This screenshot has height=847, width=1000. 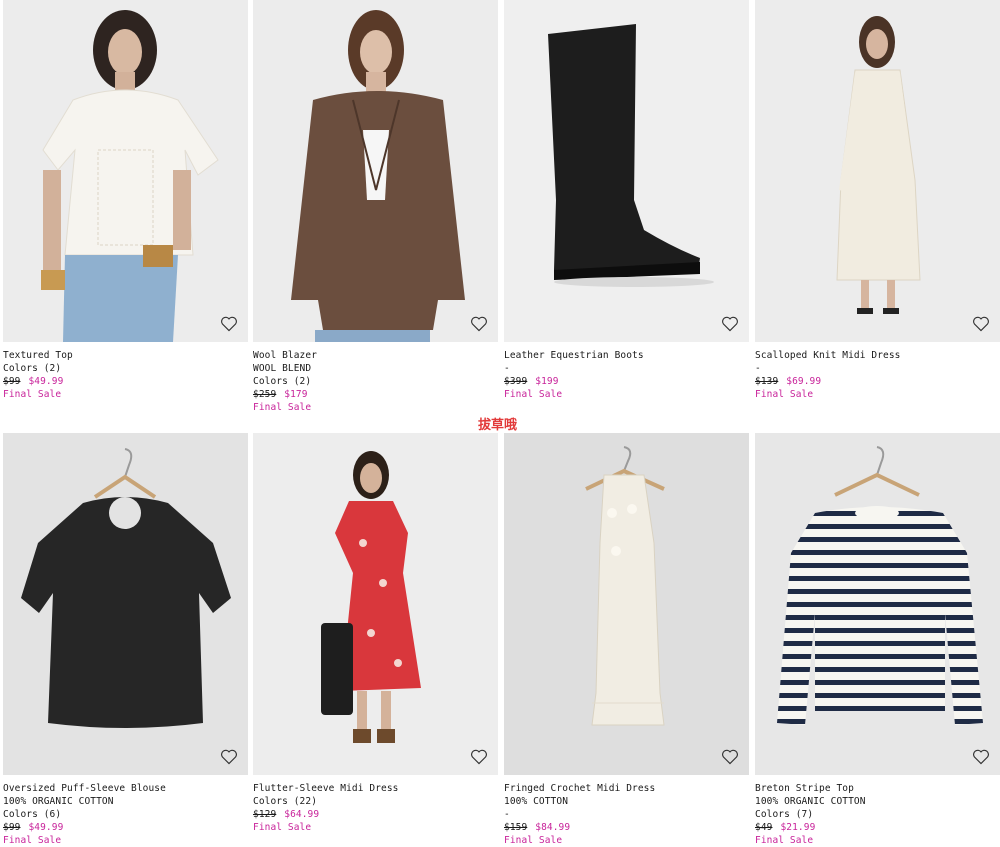 What do you see at coordinates (265, 394) in the screenshot?
I see `original-price: $259` at bounding box center [265, 394].